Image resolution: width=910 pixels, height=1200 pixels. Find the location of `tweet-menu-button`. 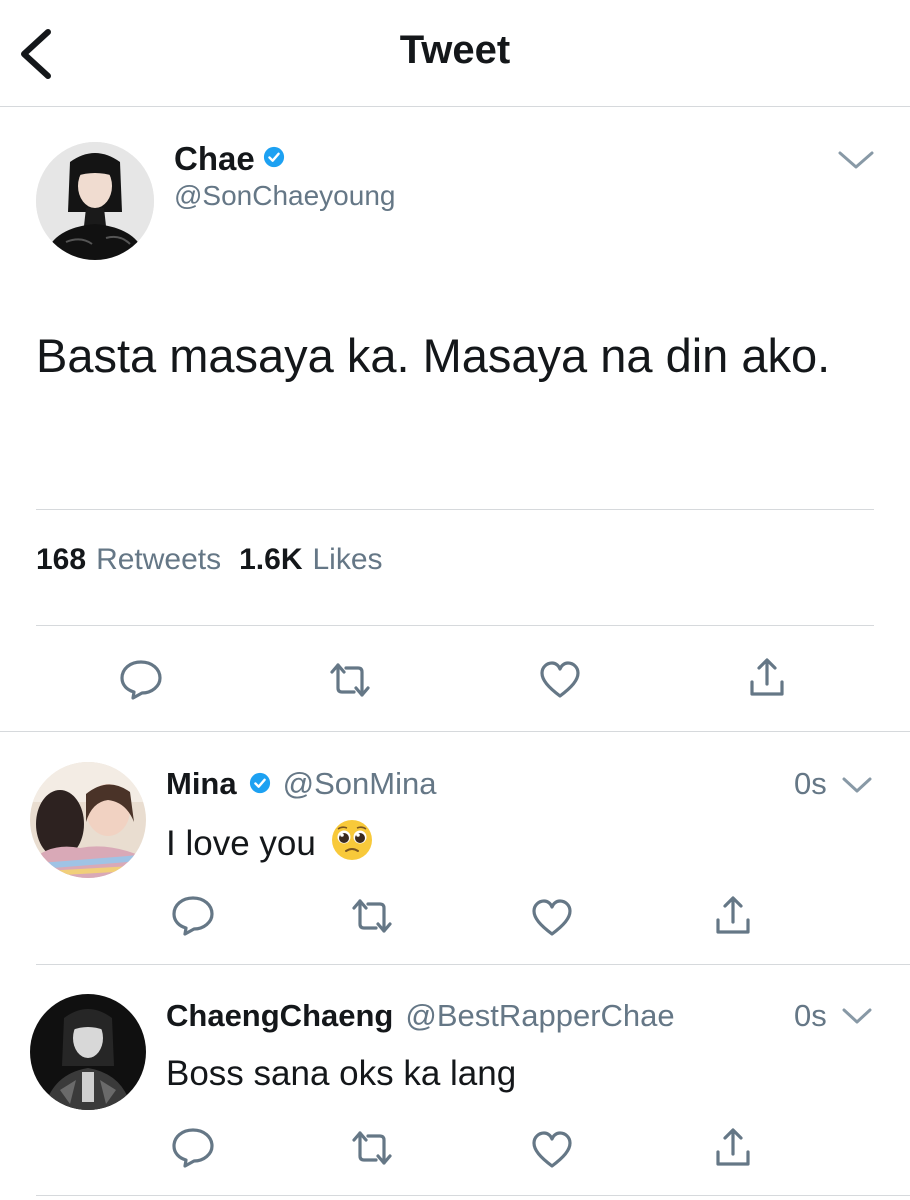

tweet-menu-button is located at coordinates (856, 160).